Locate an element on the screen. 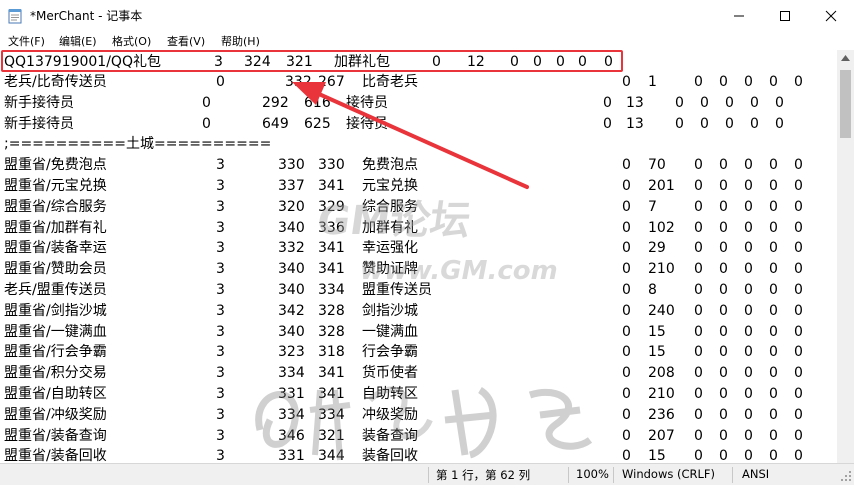  menu-format: 格式(O) is located at coordinates (131, 41).